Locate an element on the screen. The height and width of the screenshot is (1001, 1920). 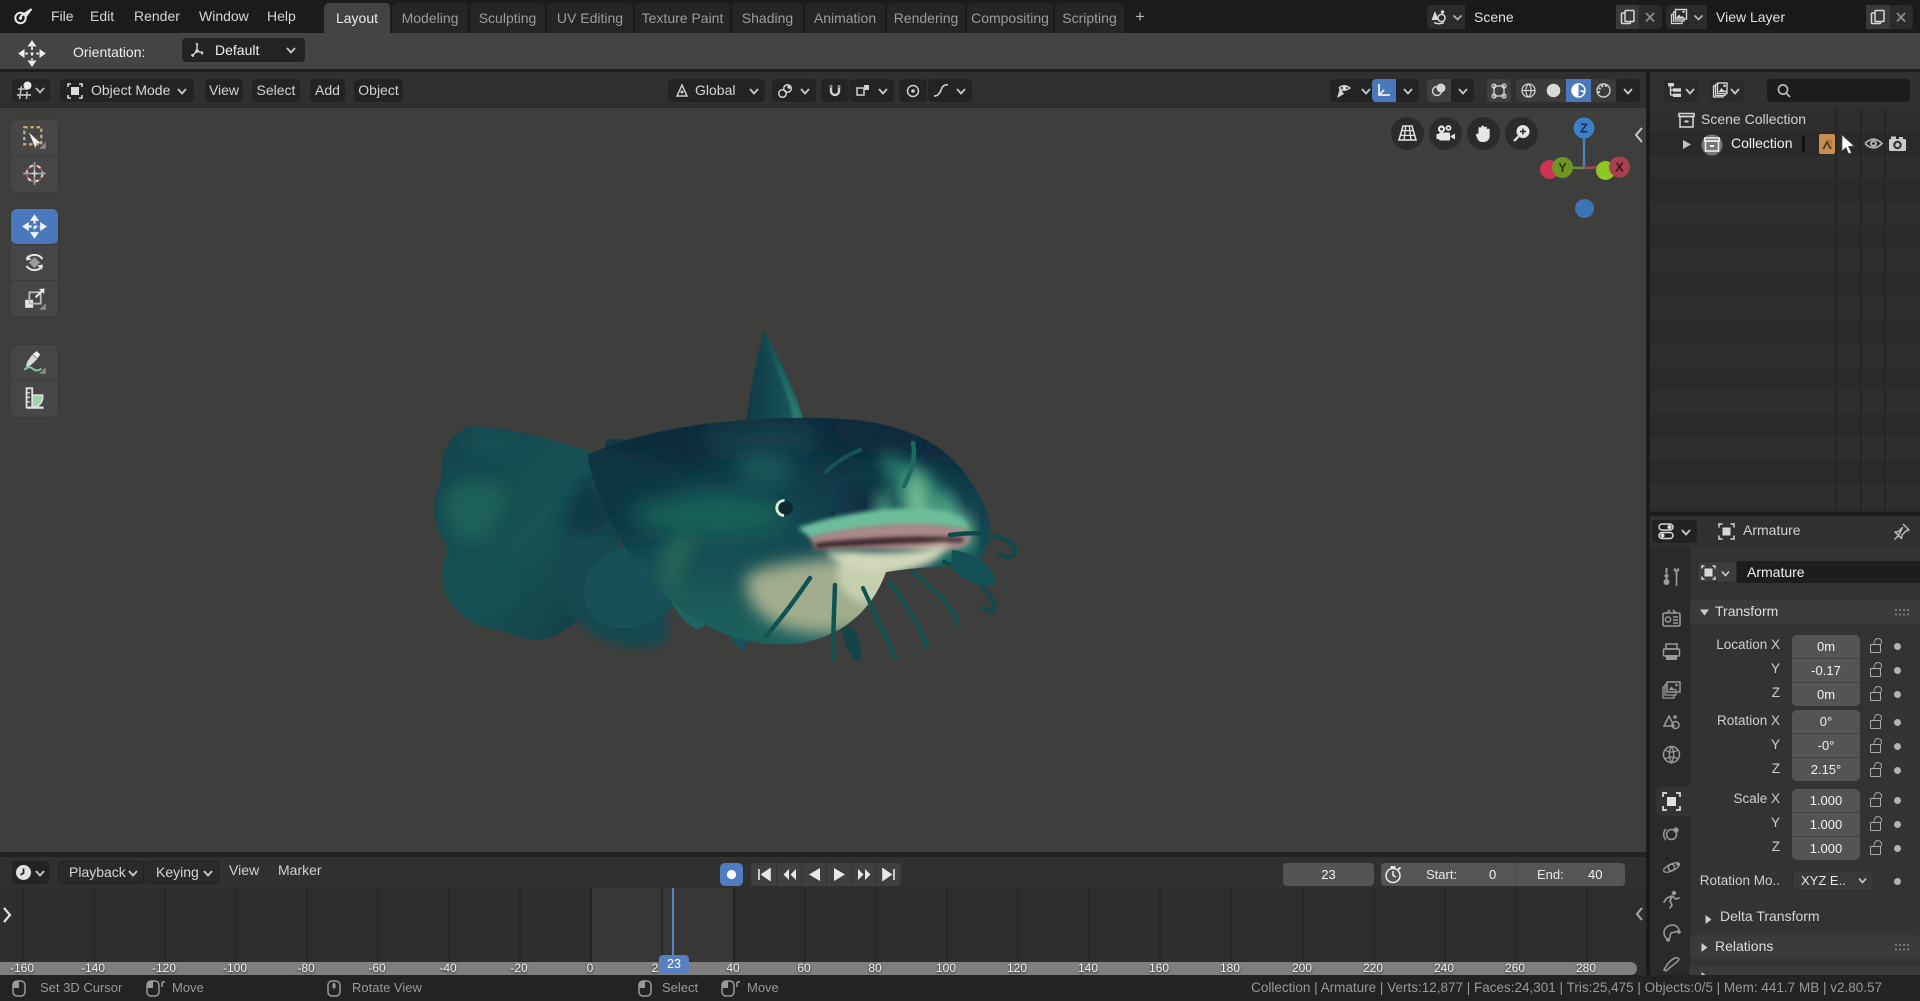
svg-text: X is located at coordinates (1619, 167).